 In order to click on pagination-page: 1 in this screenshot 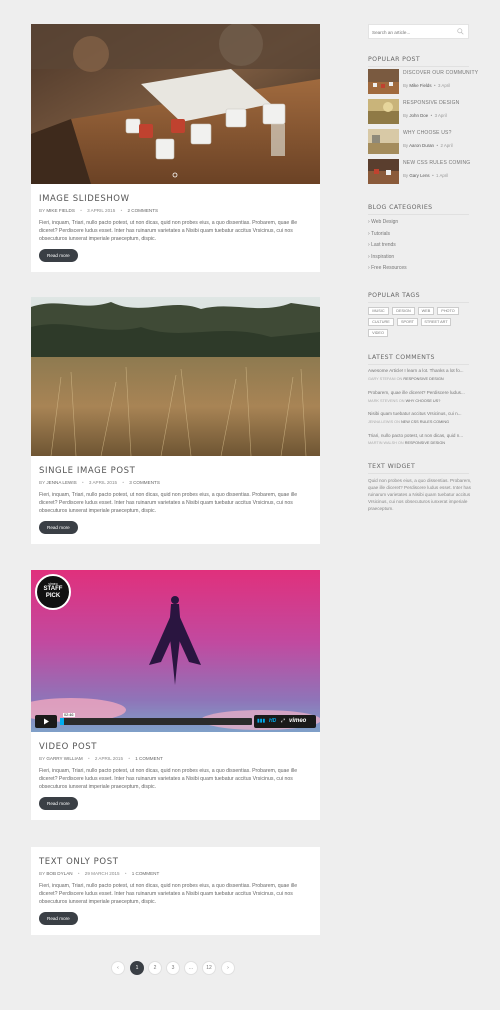, I will do `click(137, 968)`.